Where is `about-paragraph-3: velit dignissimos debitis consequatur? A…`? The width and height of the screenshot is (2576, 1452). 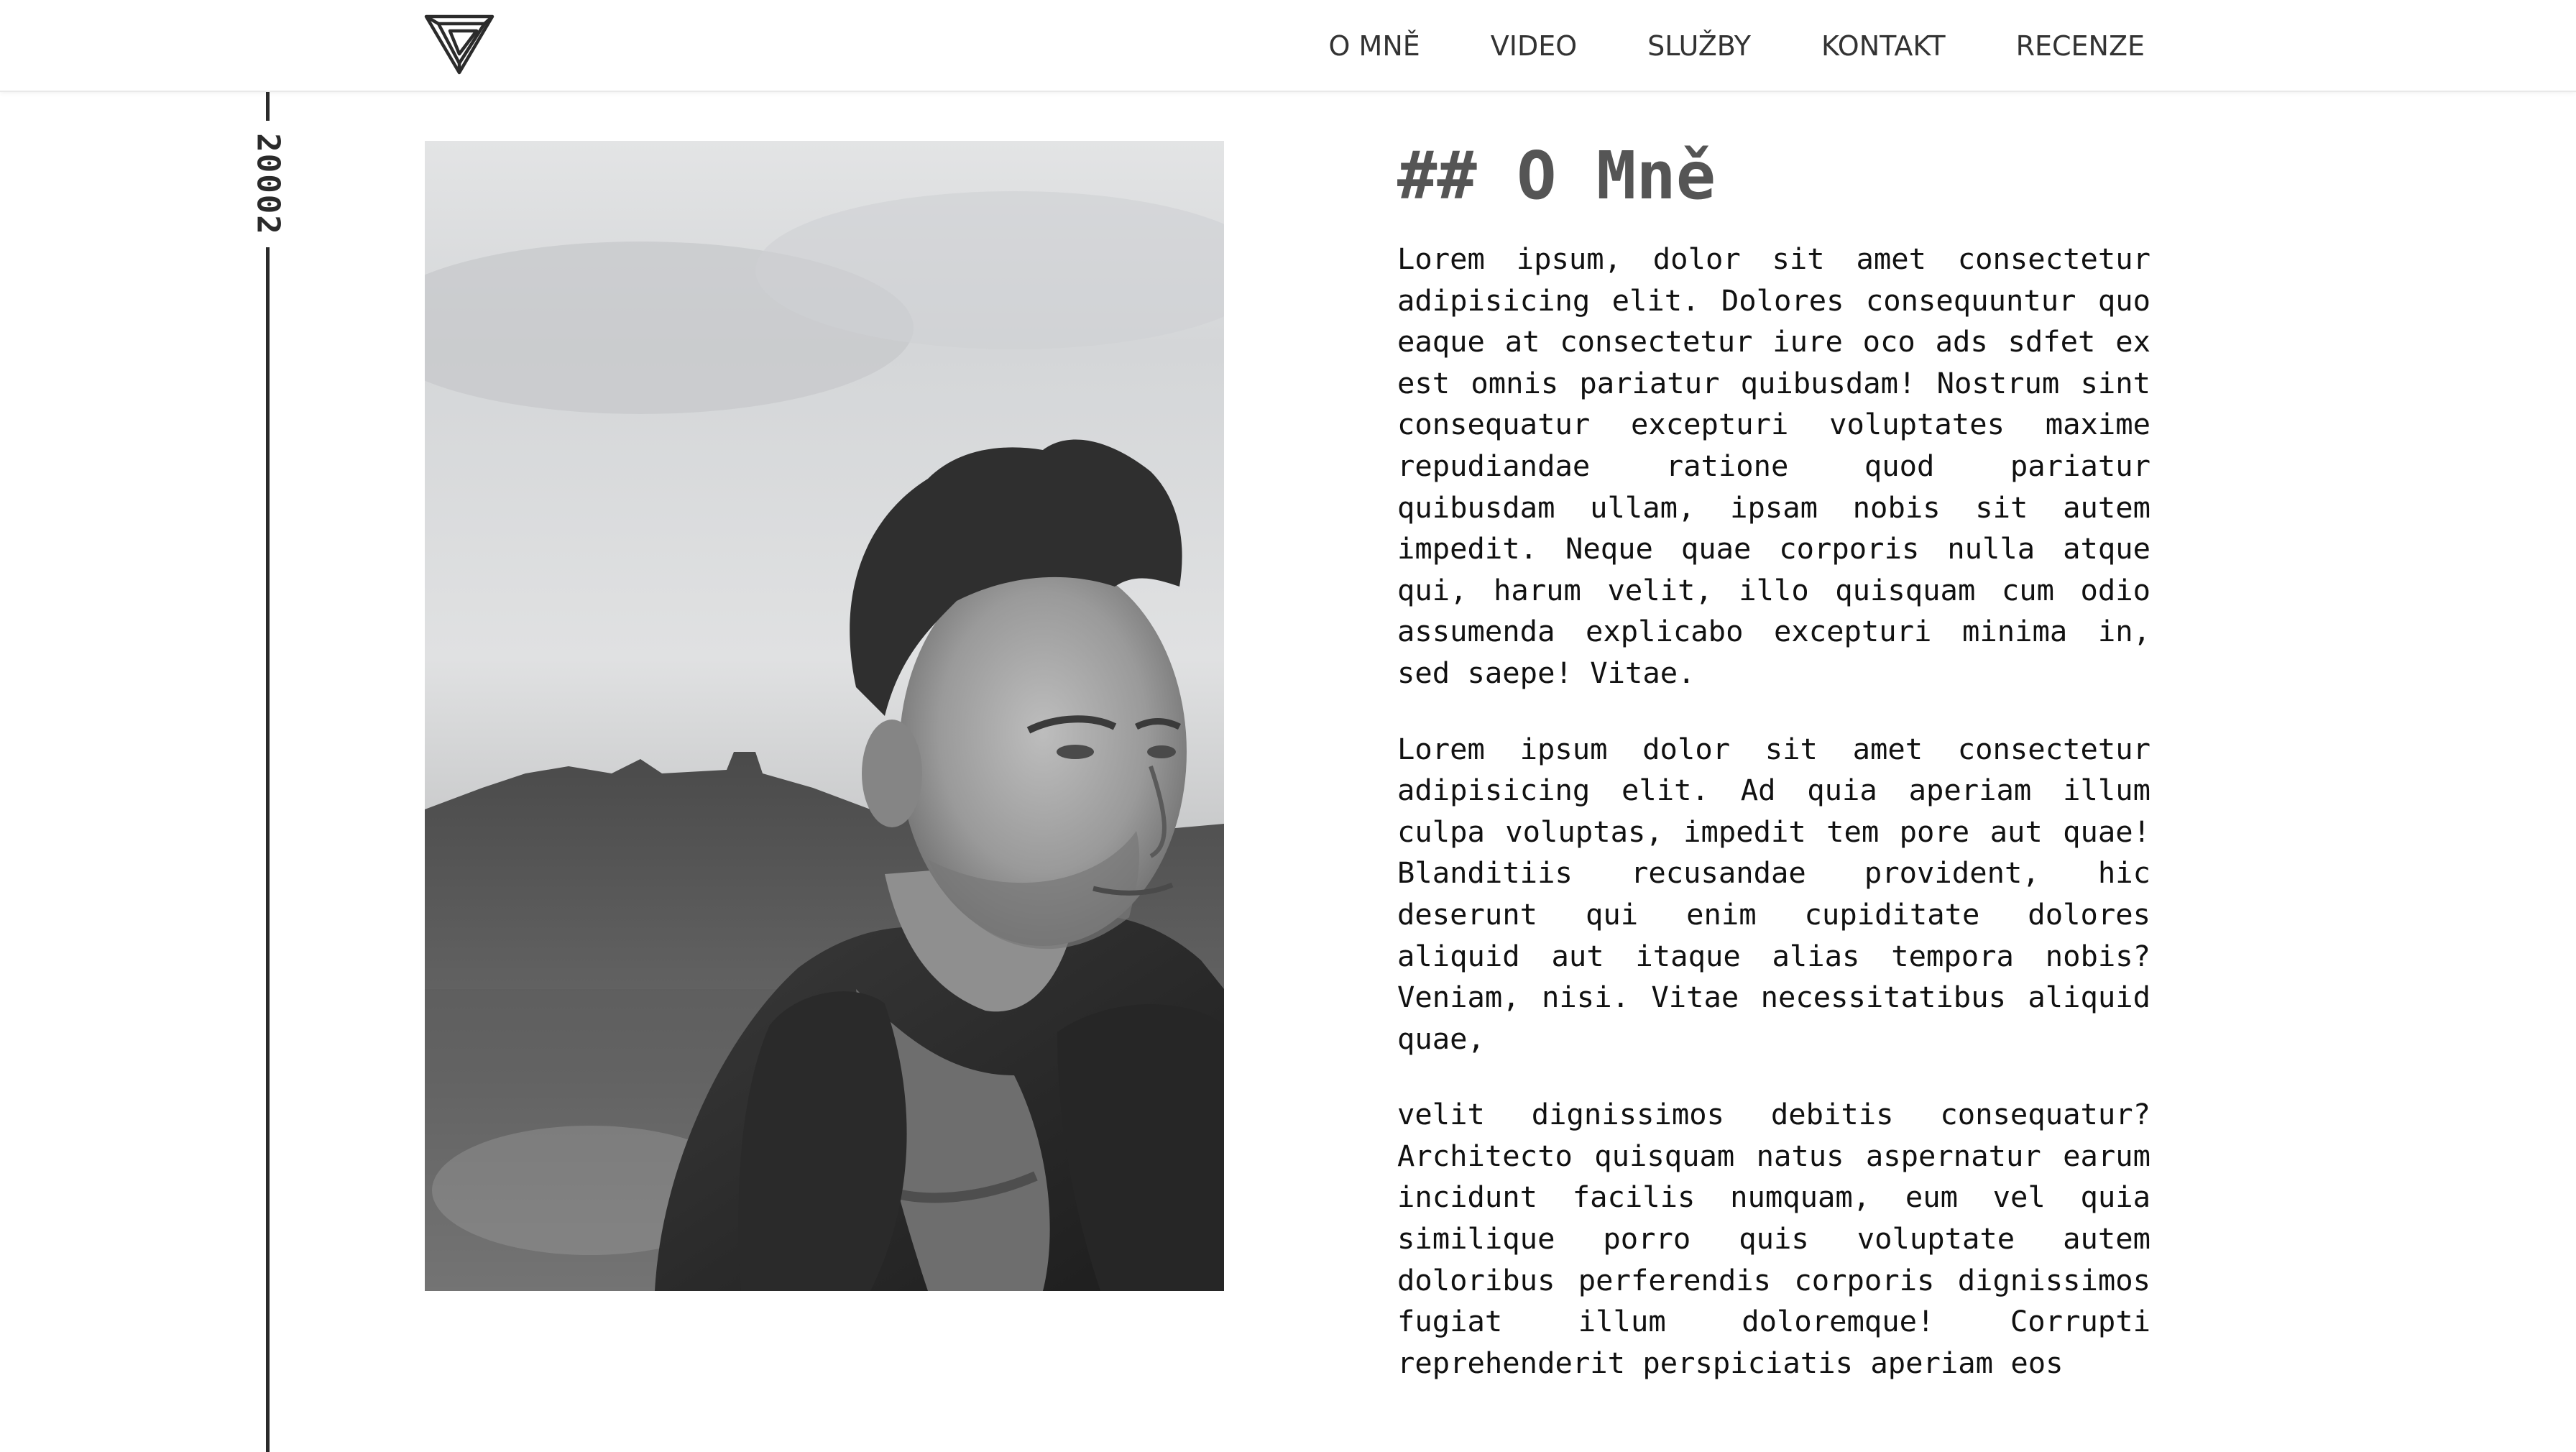
about-paragraph-3: velit dignissimos debitis consequatur? A… is located at coordinates (1773, 1238).